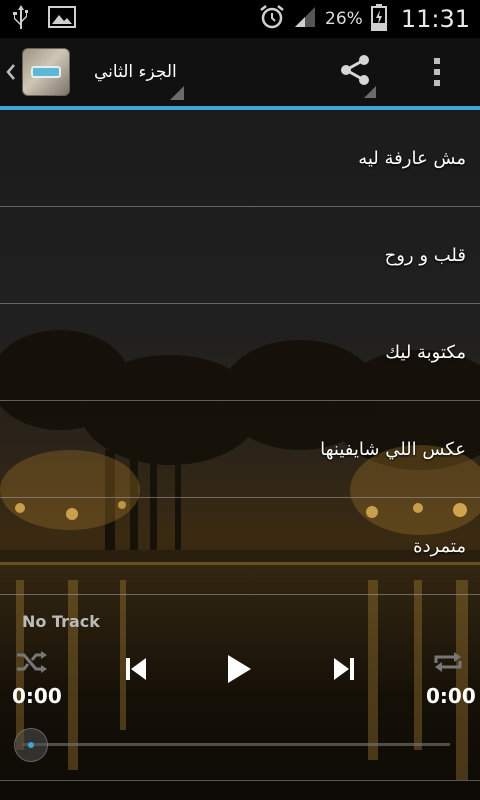  Describe the element at coordinates (305, 19) in the screenshot. I see `signal-icon` at that location.